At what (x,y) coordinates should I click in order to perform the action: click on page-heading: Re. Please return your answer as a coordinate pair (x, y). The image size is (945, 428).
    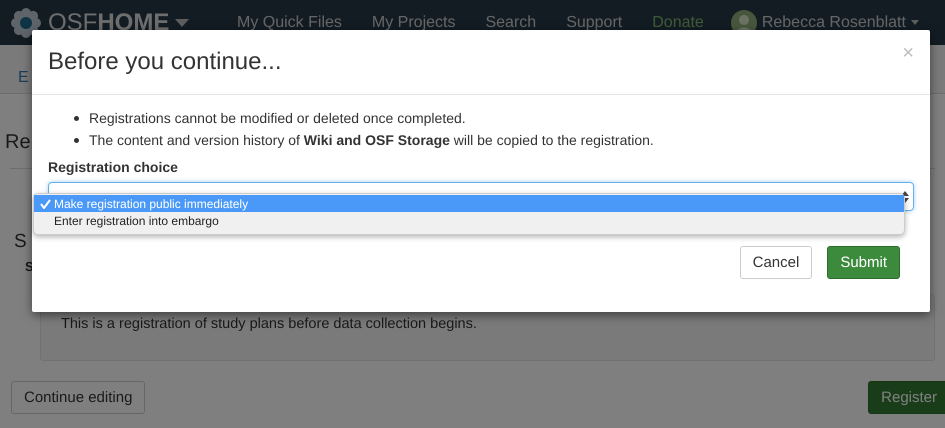
    Looking at the image, I should click on (18, 142).